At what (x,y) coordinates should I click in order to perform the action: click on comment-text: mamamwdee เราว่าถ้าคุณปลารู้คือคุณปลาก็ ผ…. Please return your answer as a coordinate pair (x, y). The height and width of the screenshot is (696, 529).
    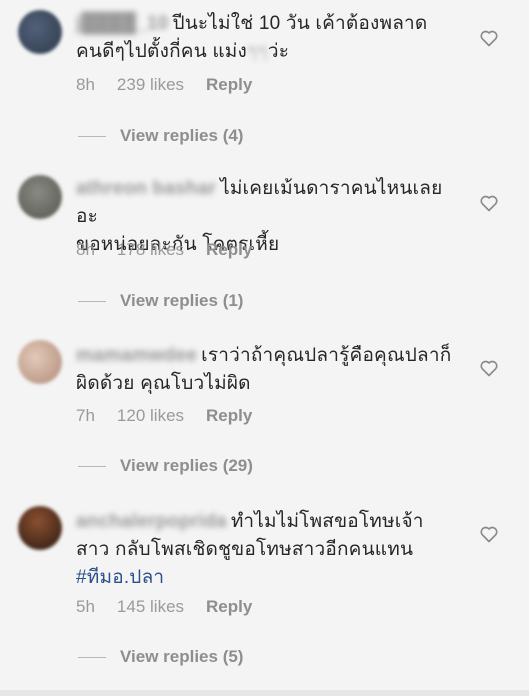
    Looking at the image, I should click on (266, 370).